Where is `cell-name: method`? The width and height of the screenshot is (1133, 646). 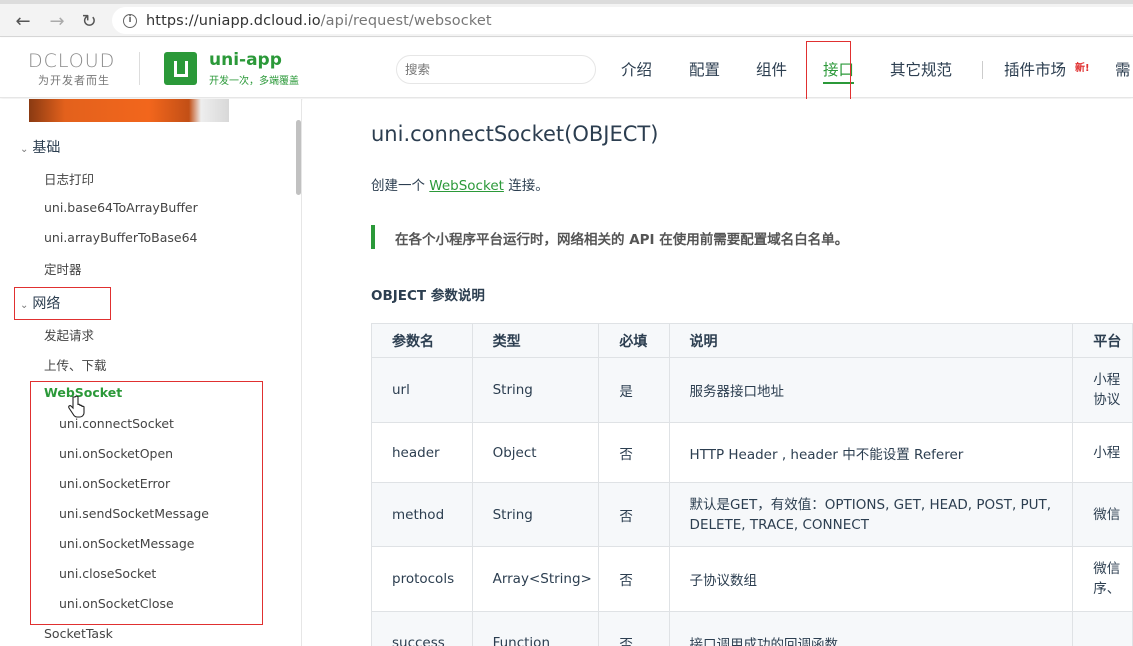
cell-name: method is located at coordinates (422, 514).